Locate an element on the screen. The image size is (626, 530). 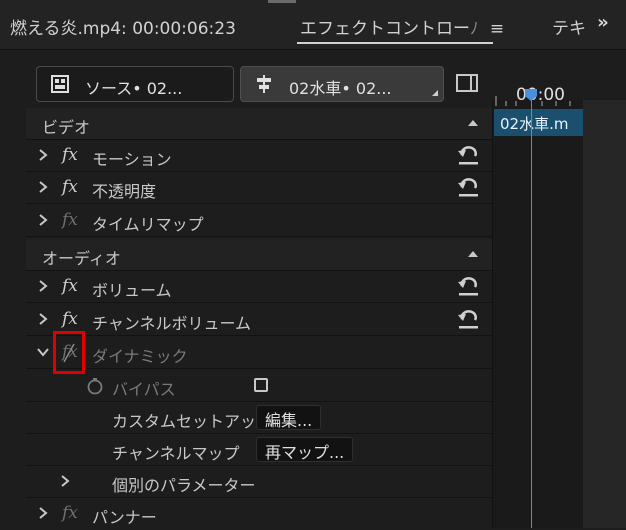
effect-row-panner: fx パンナー is located at coordinates (259, 514).